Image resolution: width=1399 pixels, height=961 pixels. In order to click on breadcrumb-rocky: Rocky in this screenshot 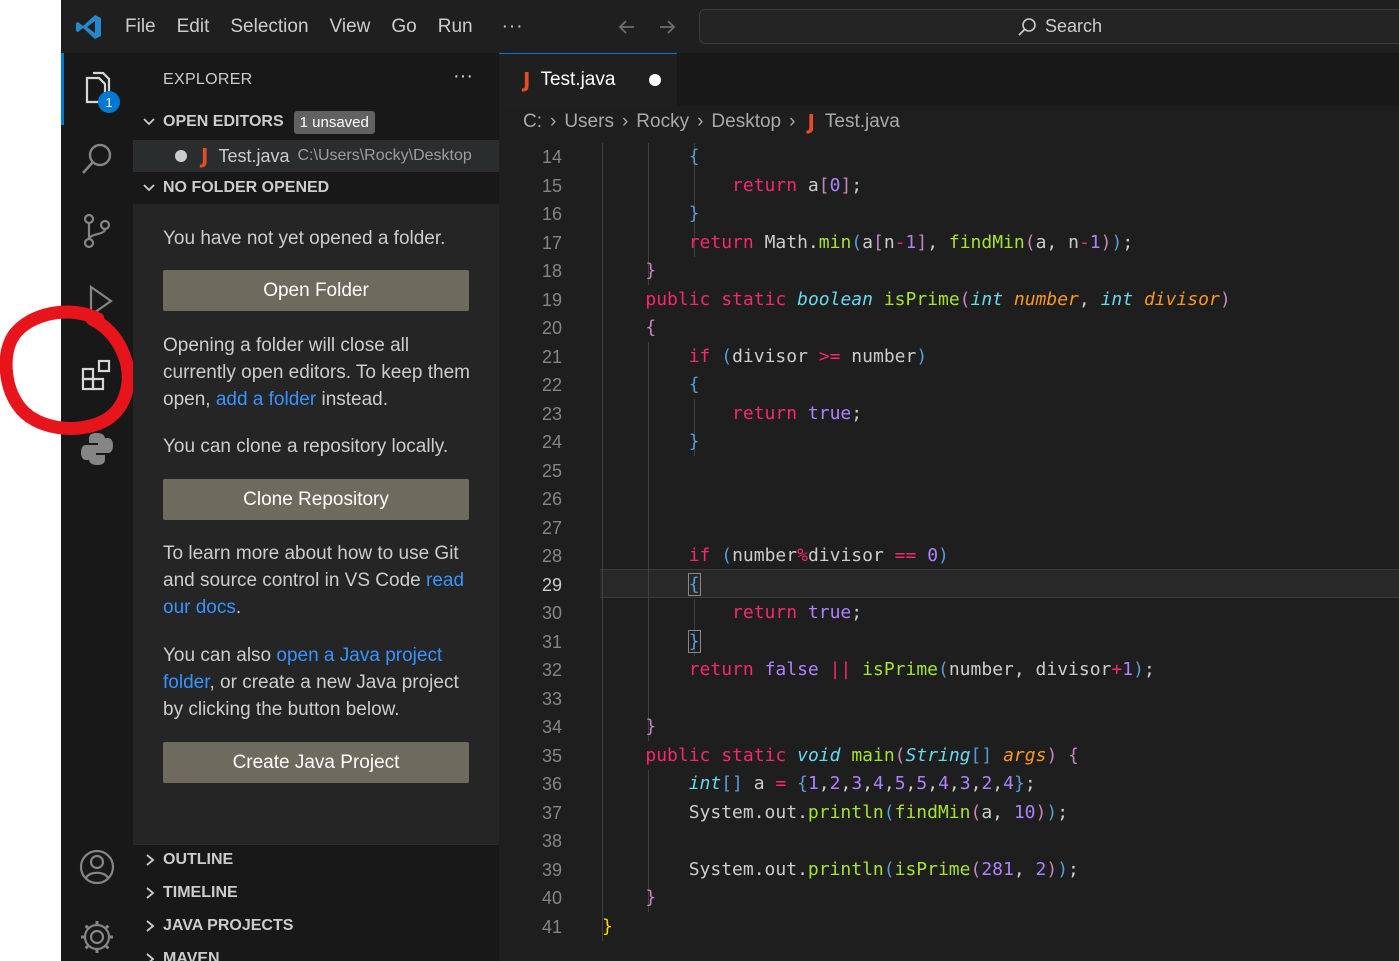, I will do `click(662, 122)`.